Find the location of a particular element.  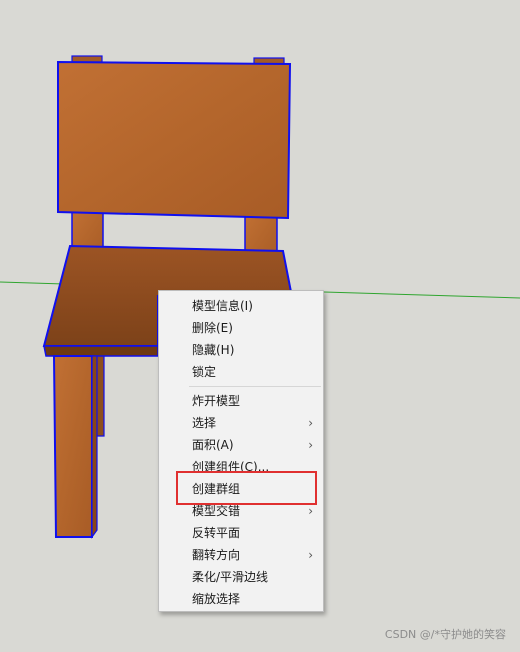

menu-item-zoom-selection: 缩放选择 is located at coordinates (241, 599).